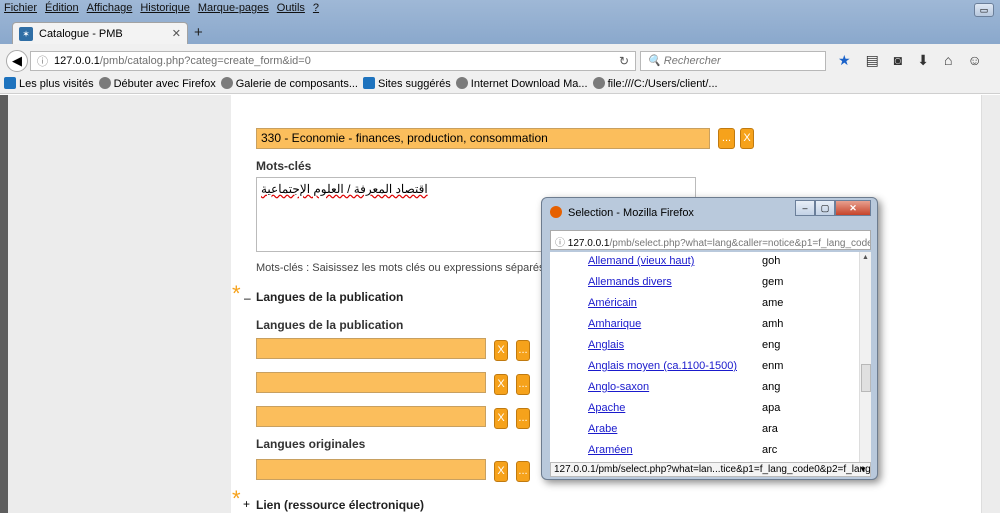  Describe the element at coordinates (26, 33) in the screenshot. I see `pmb-favicon-icon: ✶` at that location.